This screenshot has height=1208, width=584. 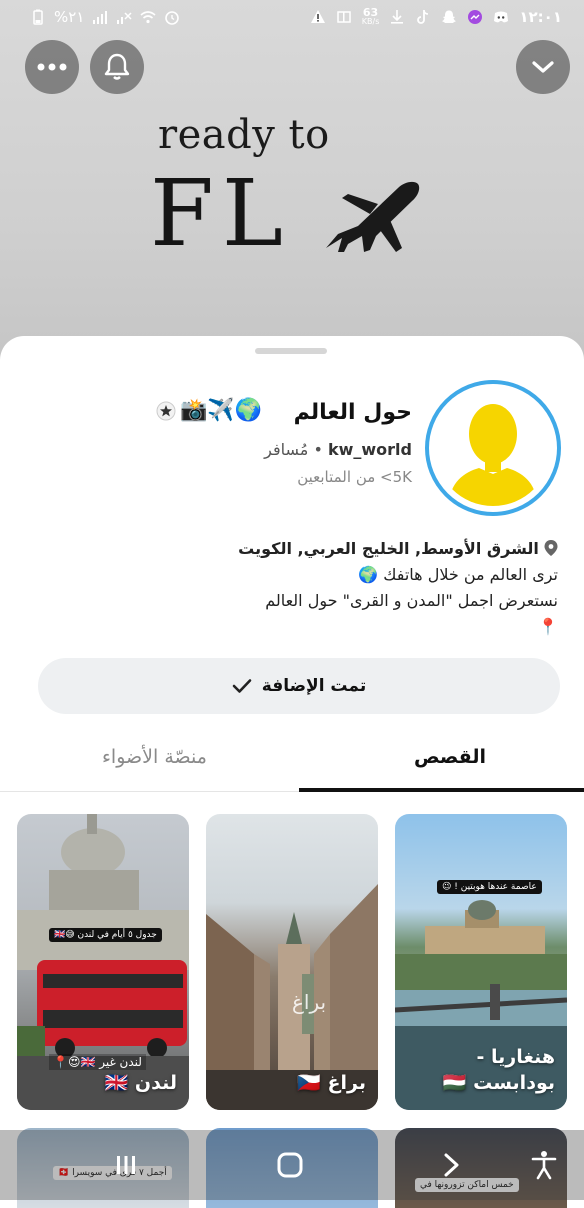 I want to click on story-overlay-text: لندن غير 🇬🇧😍📍, so click(x=97, y=1062).